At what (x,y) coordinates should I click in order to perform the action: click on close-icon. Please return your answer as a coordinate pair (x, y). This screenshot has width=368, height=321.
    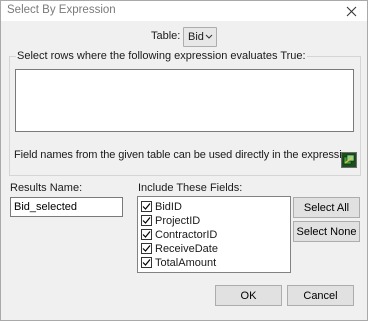
    Looking at the image, I should click on (351, 11).